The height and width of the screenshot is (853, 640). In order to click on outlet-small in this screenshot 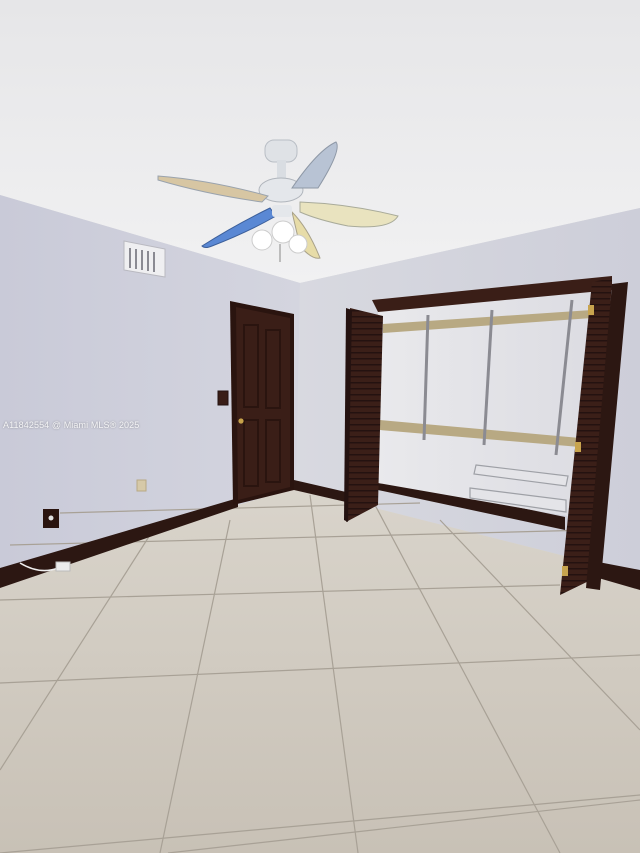, I will do `click(141, 485)`.